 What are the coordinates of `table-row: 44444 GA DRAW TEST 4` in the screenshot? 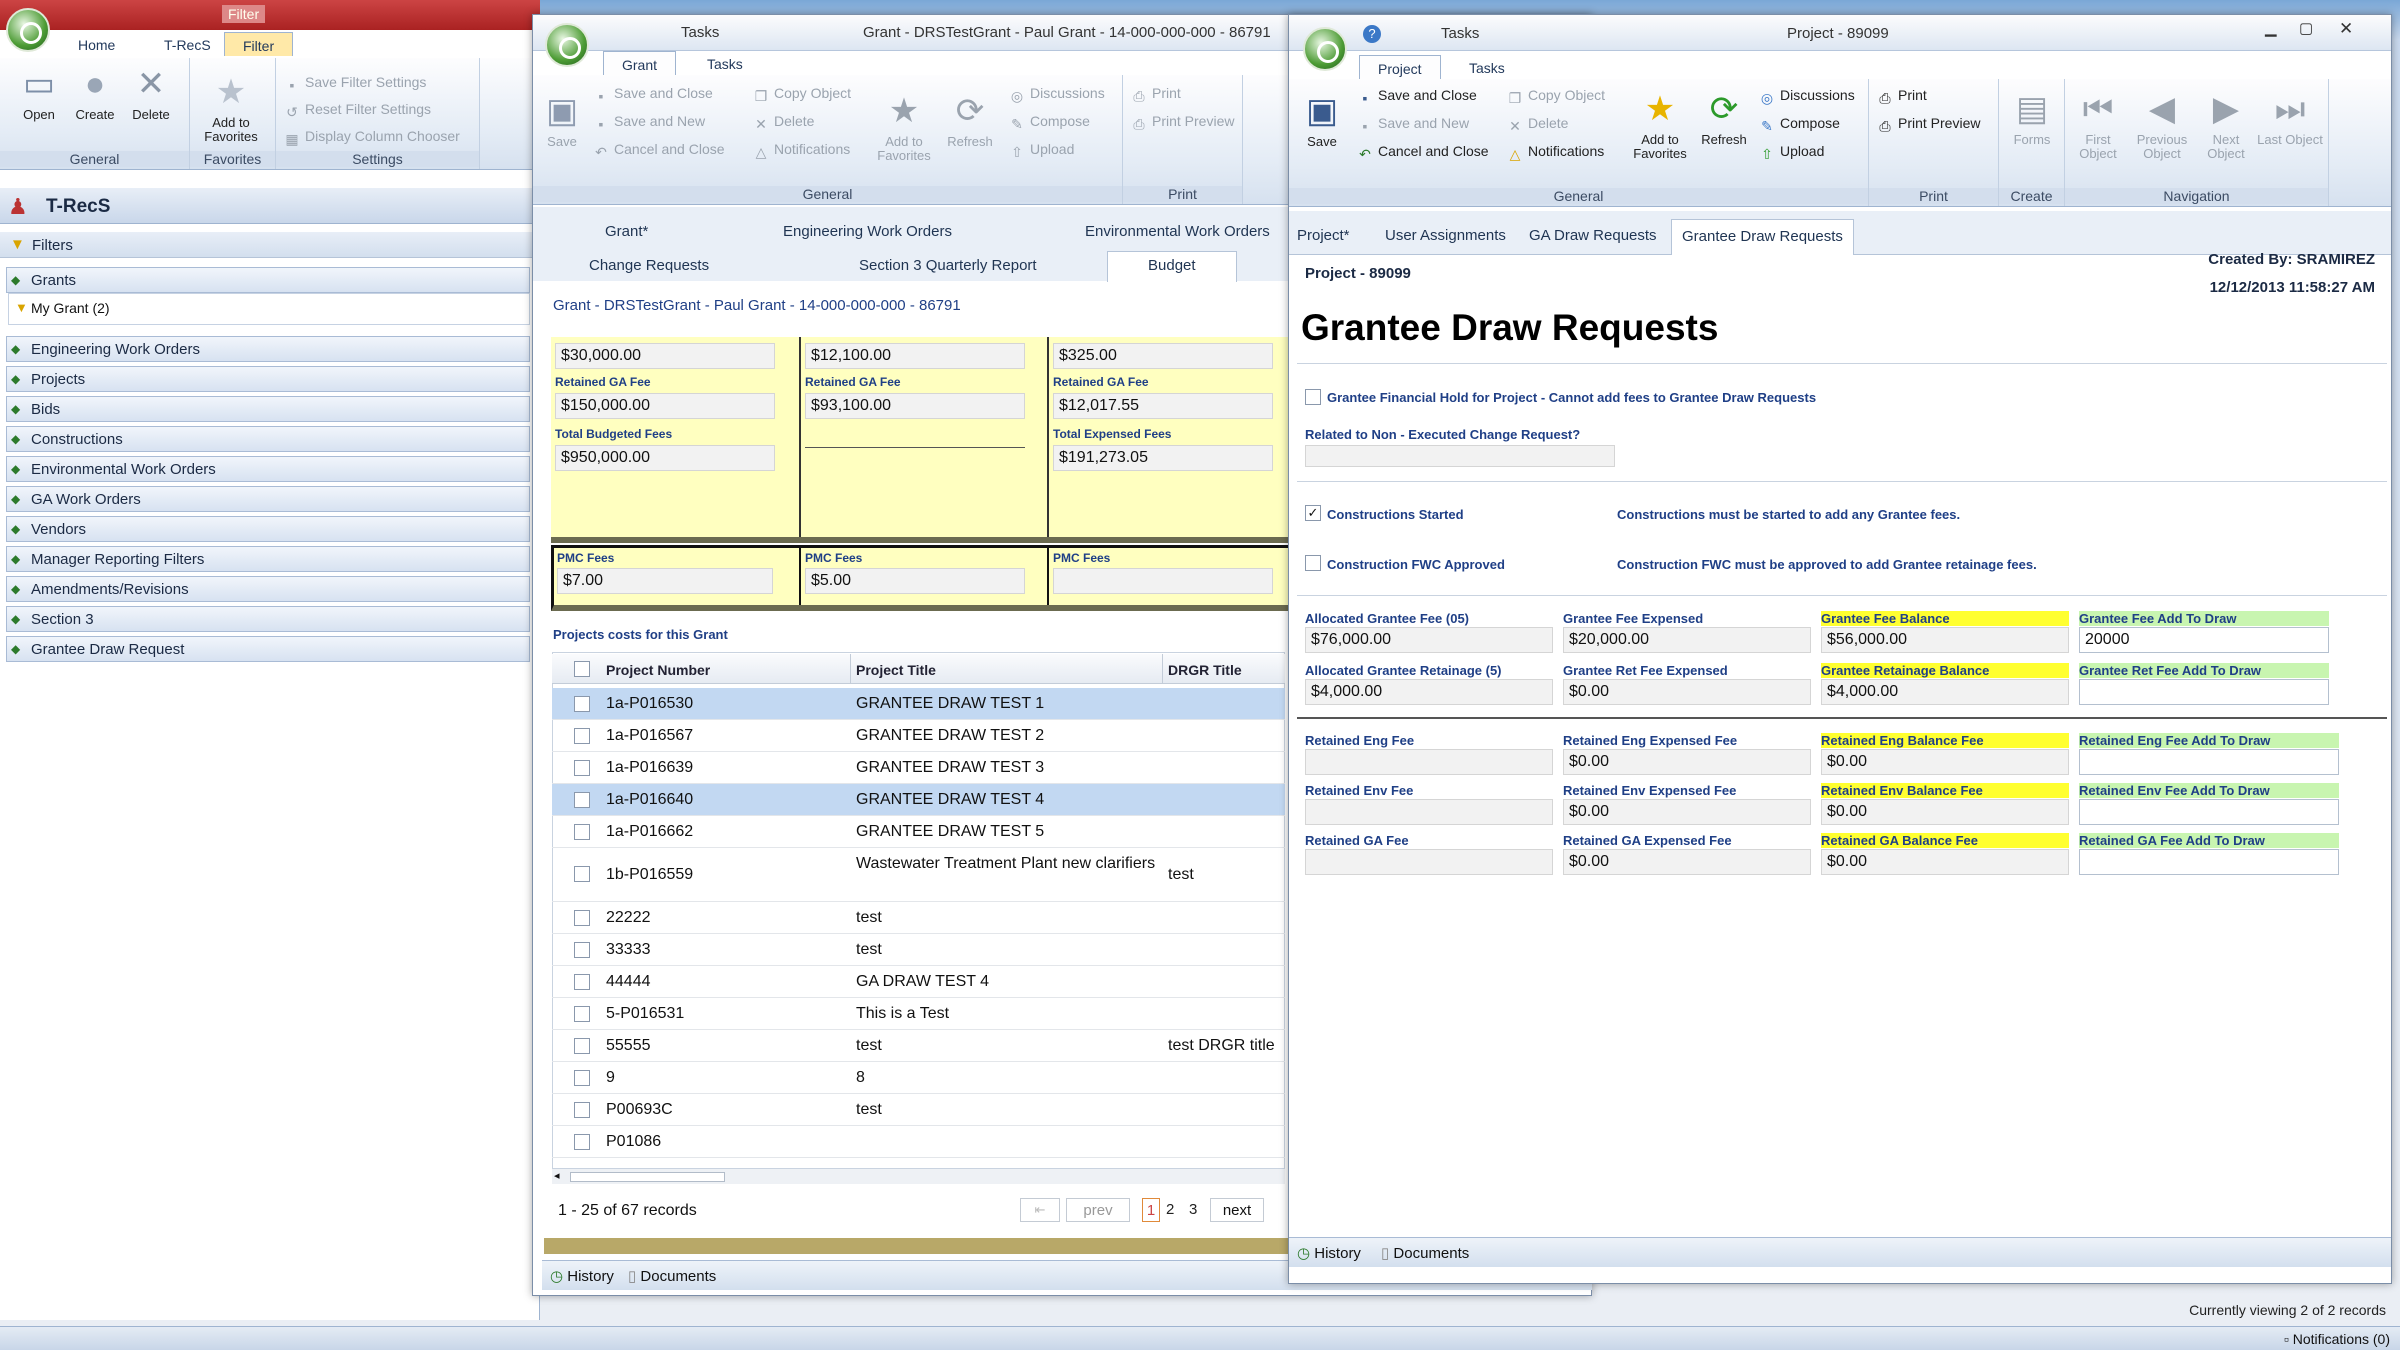 It's located at (918, 982).